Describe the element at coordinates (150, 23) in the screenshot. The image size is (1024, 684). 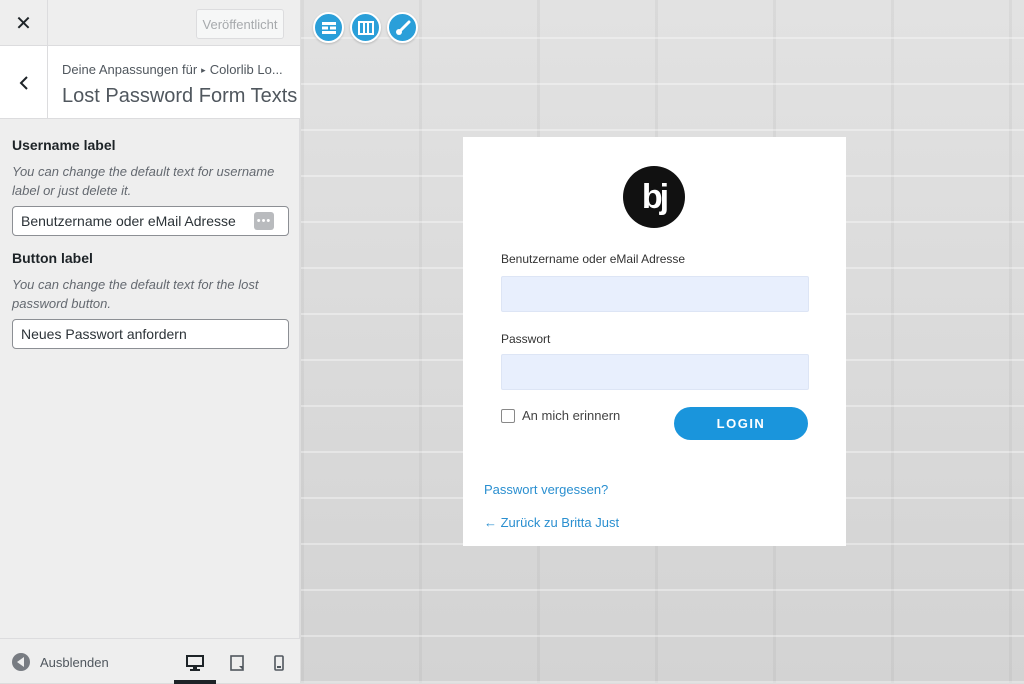
I see `customizer-header: ✕ Veröffentlicht` at that location.